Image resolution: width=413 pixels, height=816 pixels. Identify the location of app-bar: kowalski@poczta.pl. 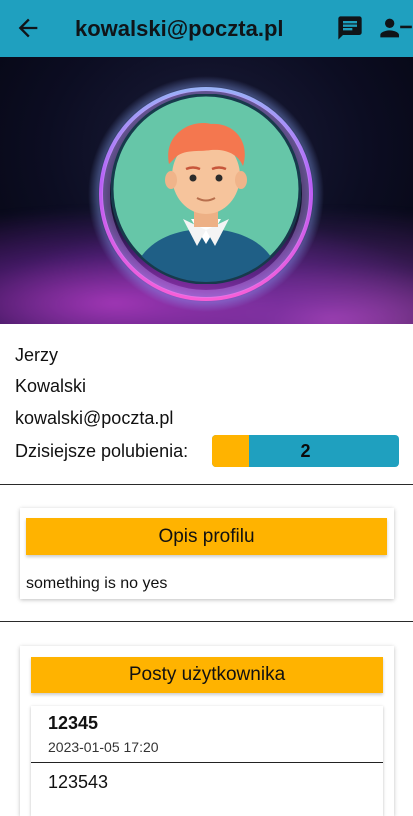
(206, 28).